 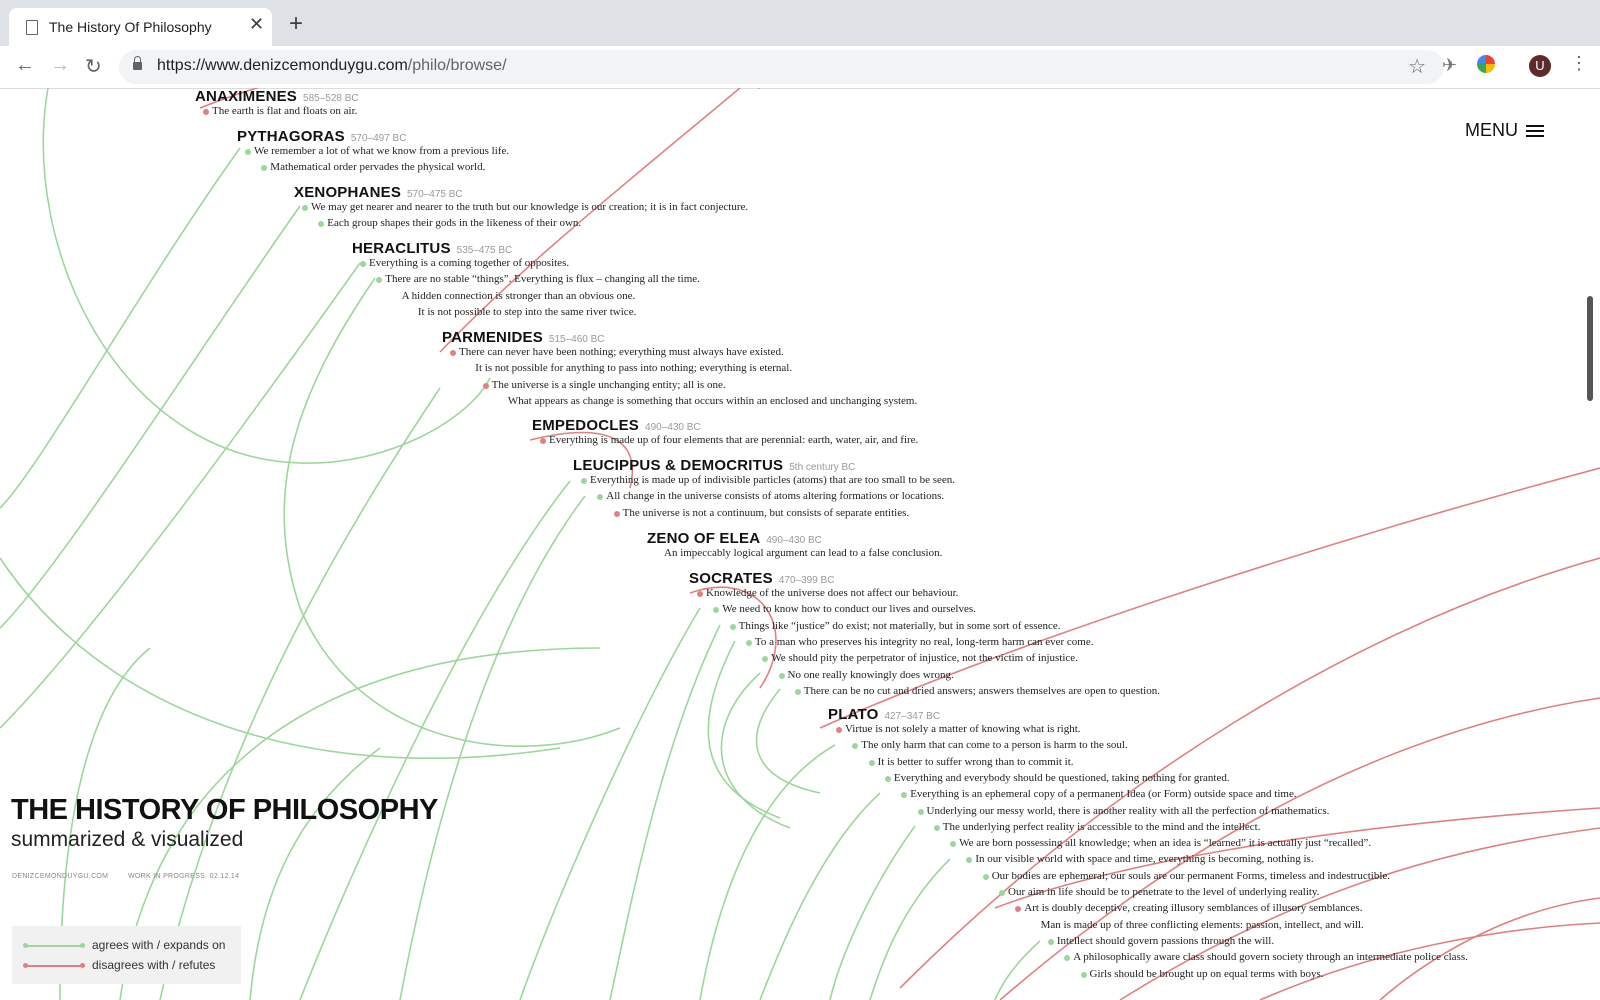 I want to click on philosopher-dates: 490–430 BC, so click(x=794, y=540).